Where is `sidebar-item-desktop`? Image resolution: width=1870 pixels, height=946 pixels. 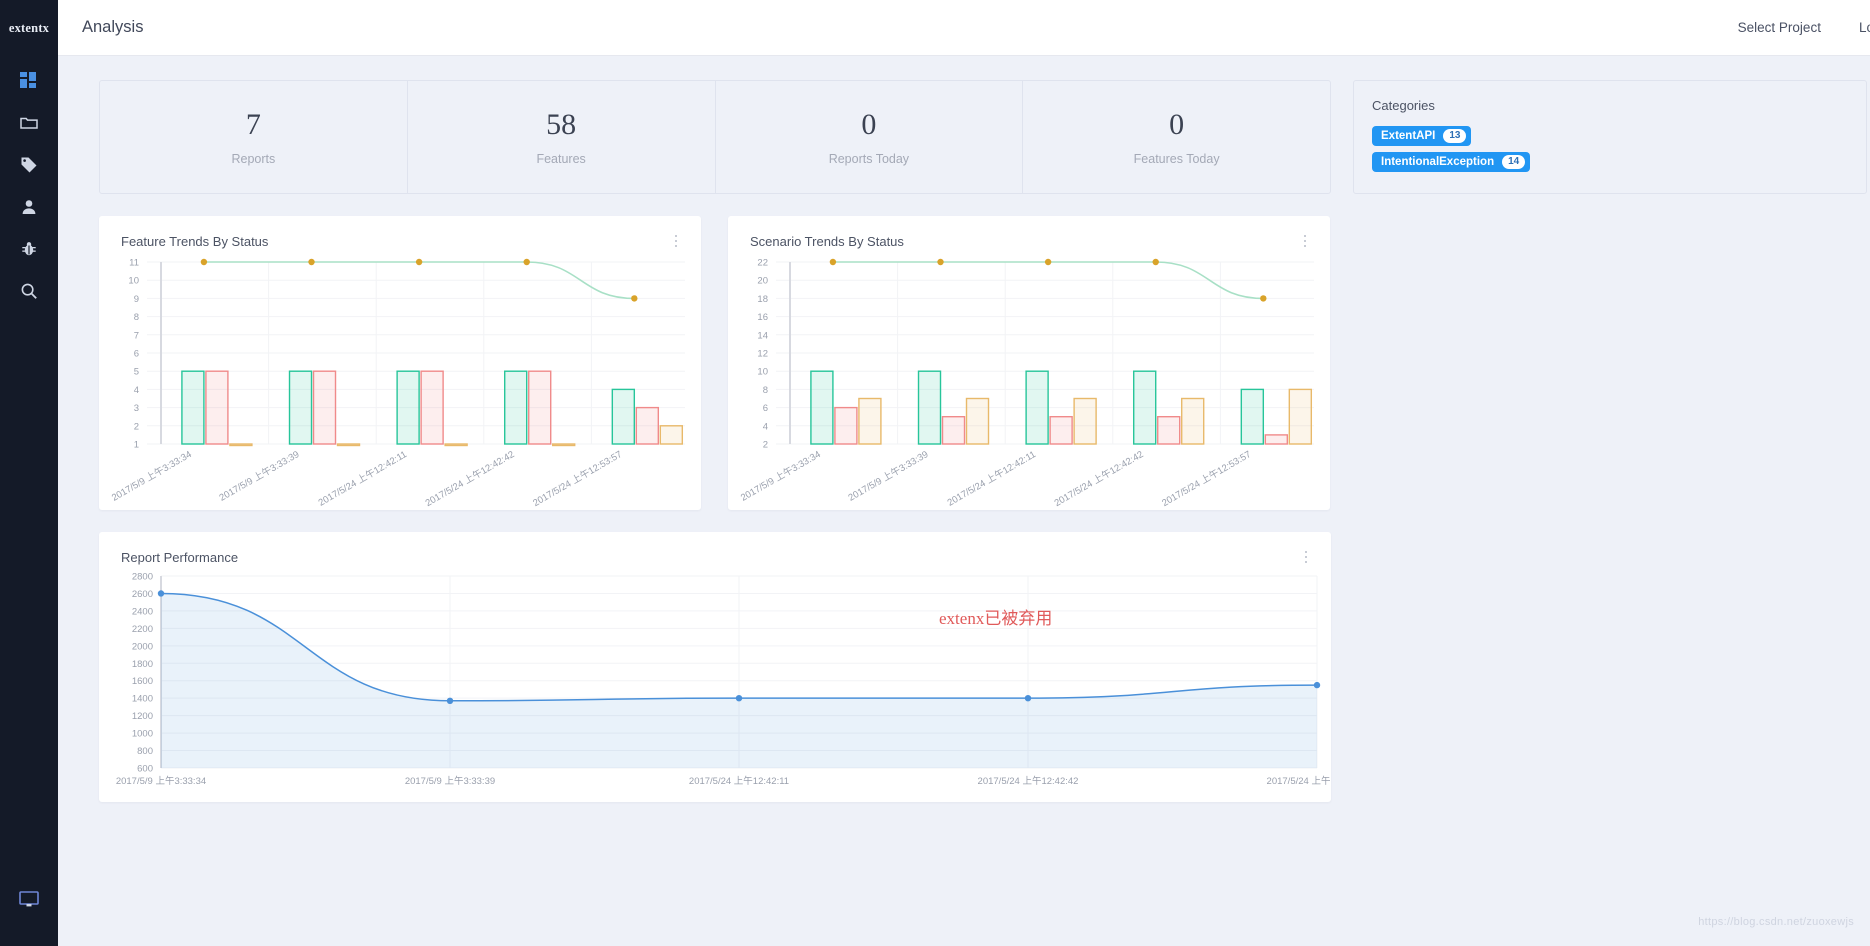 sidebar-item-desktop is located at coordinates (29, 899).